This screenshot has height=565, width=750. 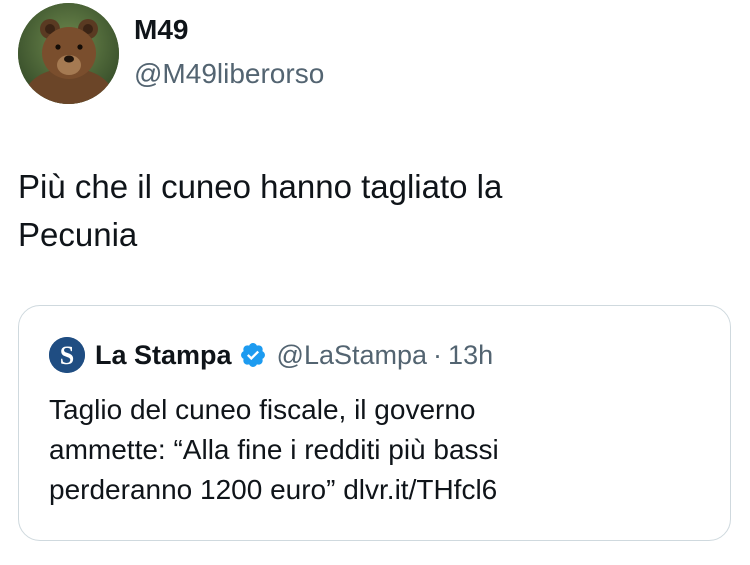 What do you see at coordinates (273, 489) in the screenshot?
I see `quoted-text-line: perderanno 1200 euro” dlvr.it/THfcl6` at bounding box center [273, 489].